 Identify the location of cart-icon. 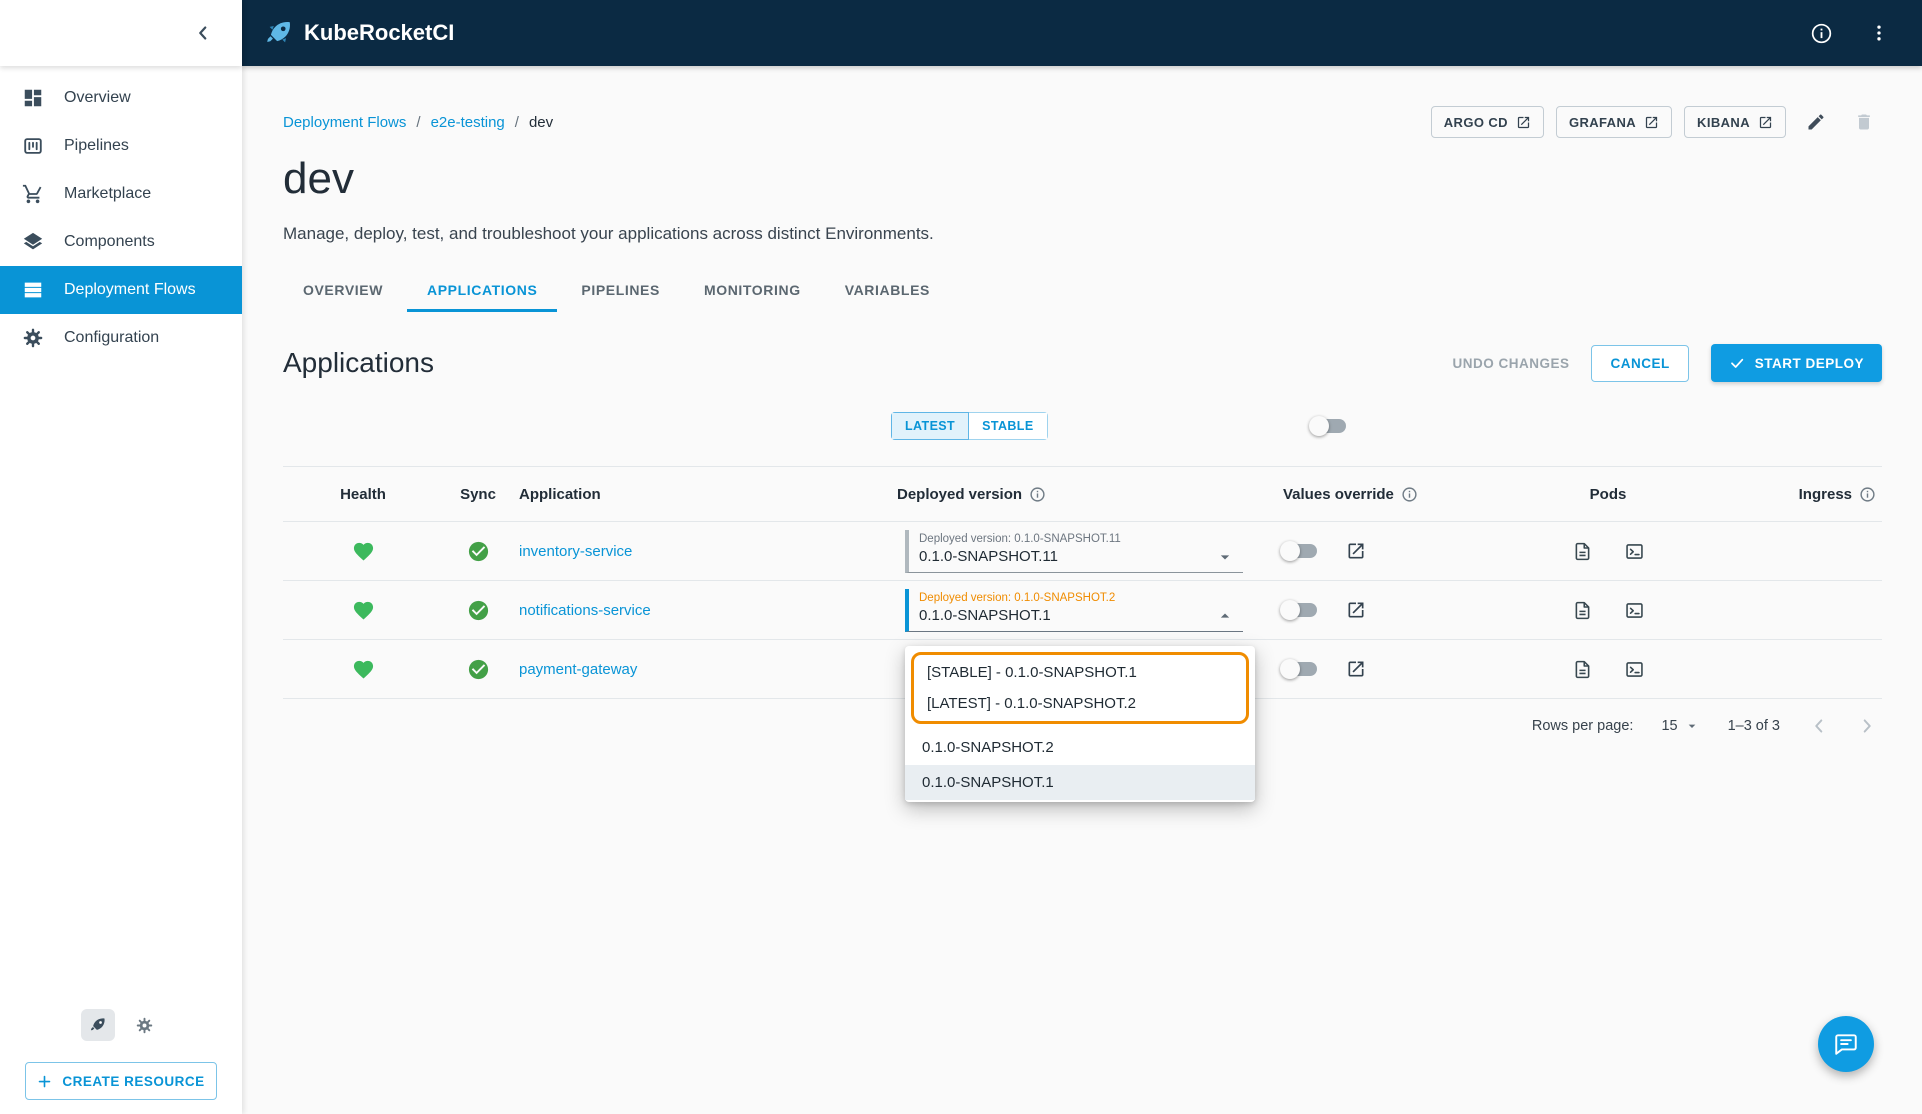
(33, 194).